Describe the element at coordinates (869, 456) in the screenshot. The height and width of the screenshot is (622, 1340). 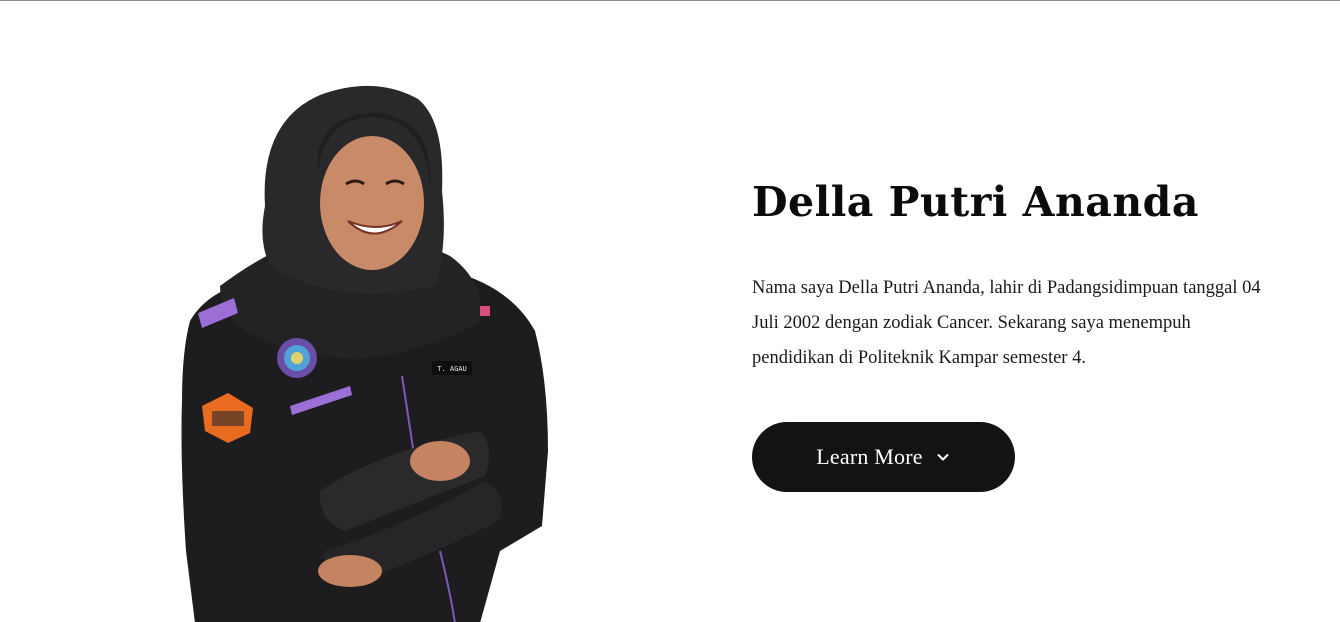
I see `learn-more-label: Learn More` at that location.